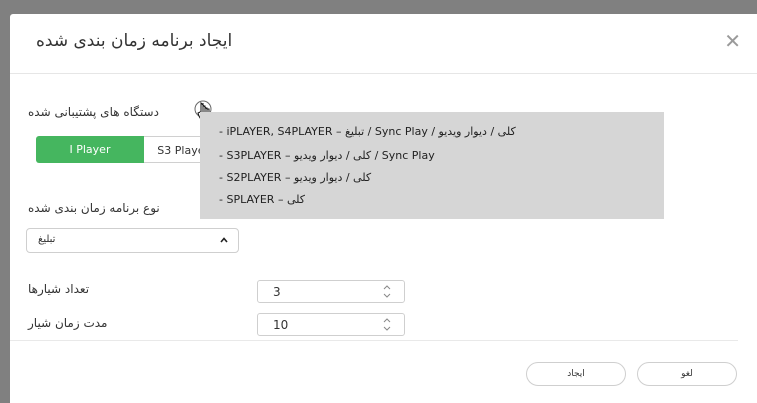 The image size is (757, 403). What do you see at coordinates (331, 291) in the screenshot?
I see `slot-count-input: 3` at bounding box center [331, 291].